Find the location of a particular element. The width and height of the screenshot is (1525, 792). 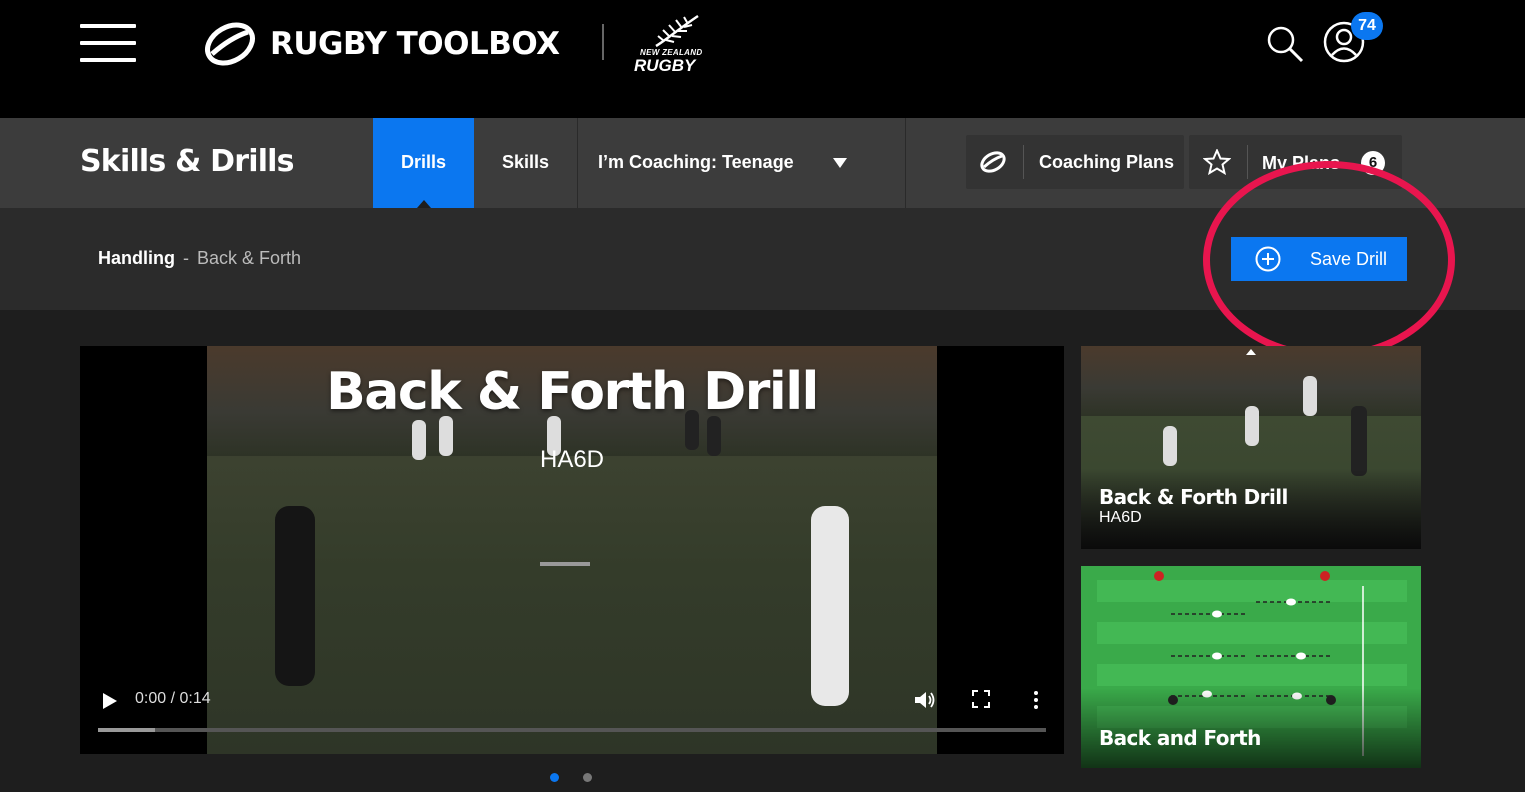

volume-icon is located at coordinates (925, 700).